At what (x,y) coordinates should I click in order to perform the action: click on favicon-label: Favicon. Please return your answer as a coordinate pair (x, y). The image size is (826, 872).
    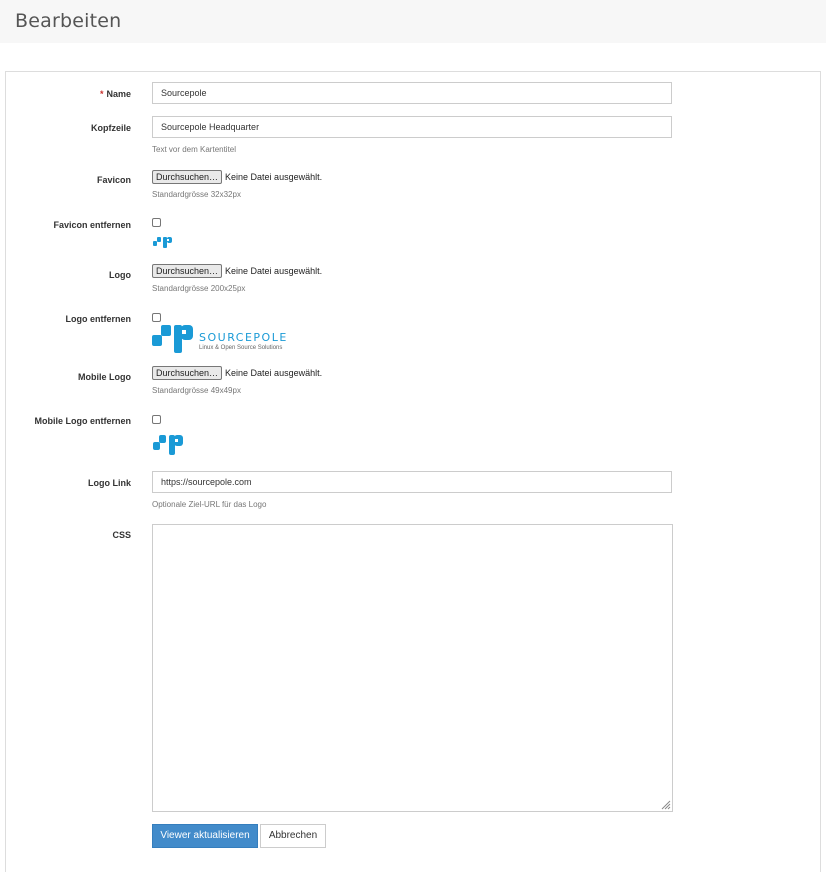
    Looking at the image, I should click on (113, 180).